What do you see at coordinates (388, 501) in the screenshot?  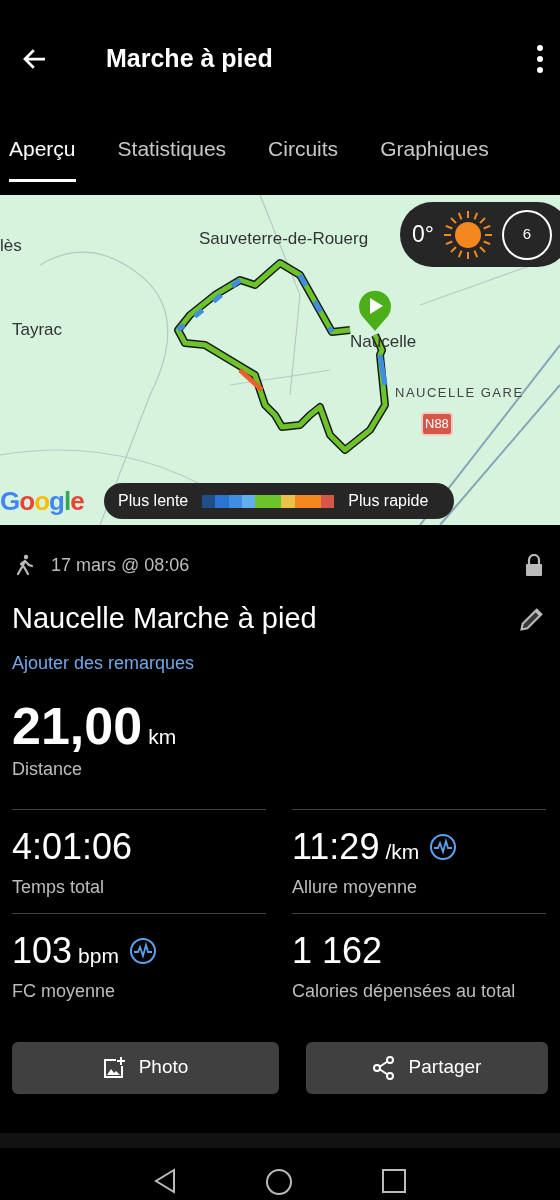 I see `legend-label: Plus rapide` at bounding box center [388, 501].